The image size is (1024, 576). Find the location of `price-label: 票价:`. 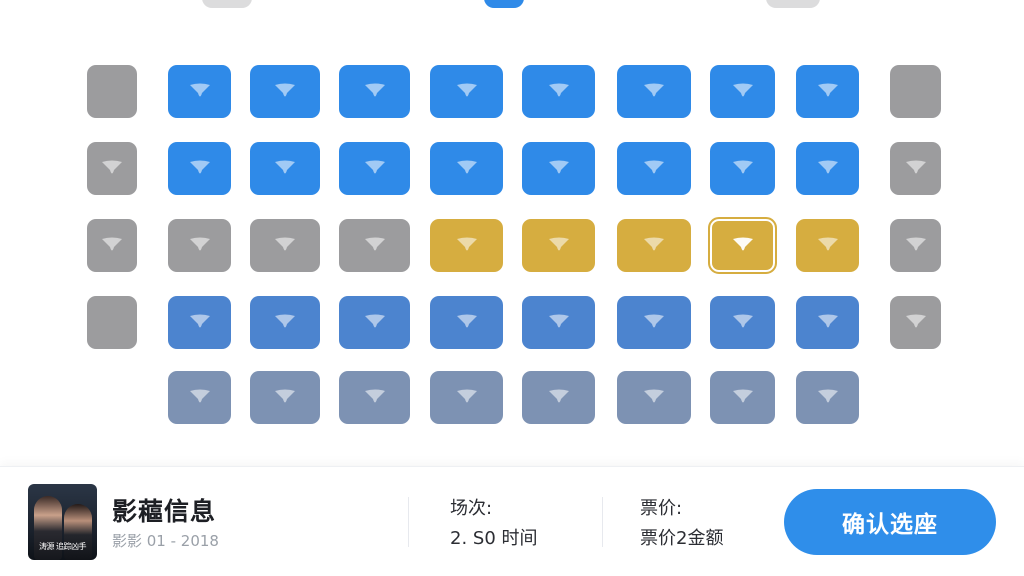

price-label: 票价: is located at coordinates (661, 508).